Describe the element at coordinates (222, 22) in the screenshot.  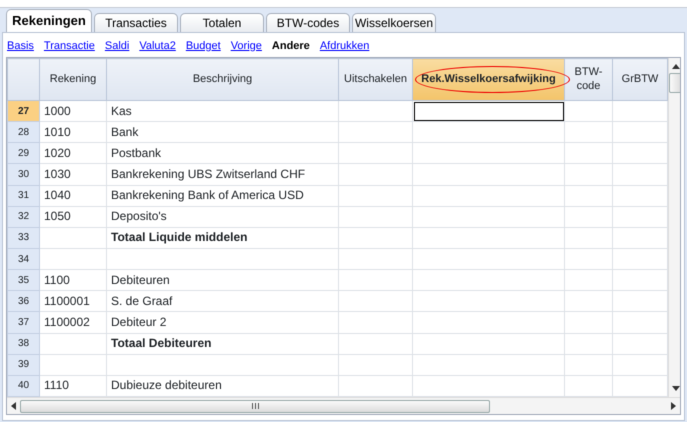
I see `tab: Totalen` at that location.